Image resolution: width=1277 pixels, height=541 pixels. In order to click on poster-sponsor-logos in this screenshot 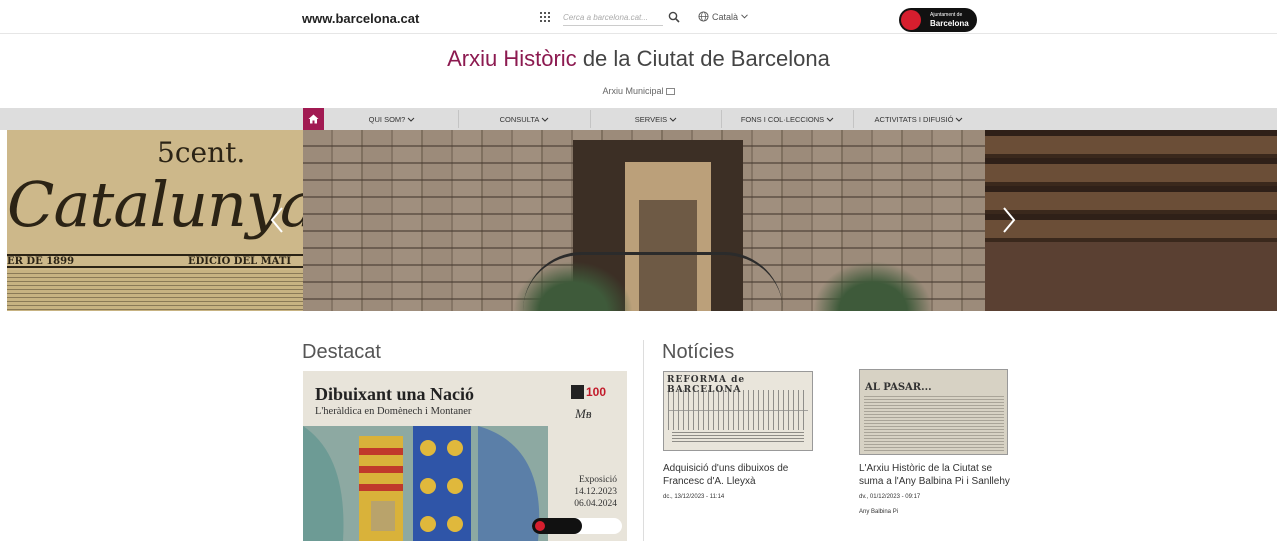, I will do `click(577, 526)`.